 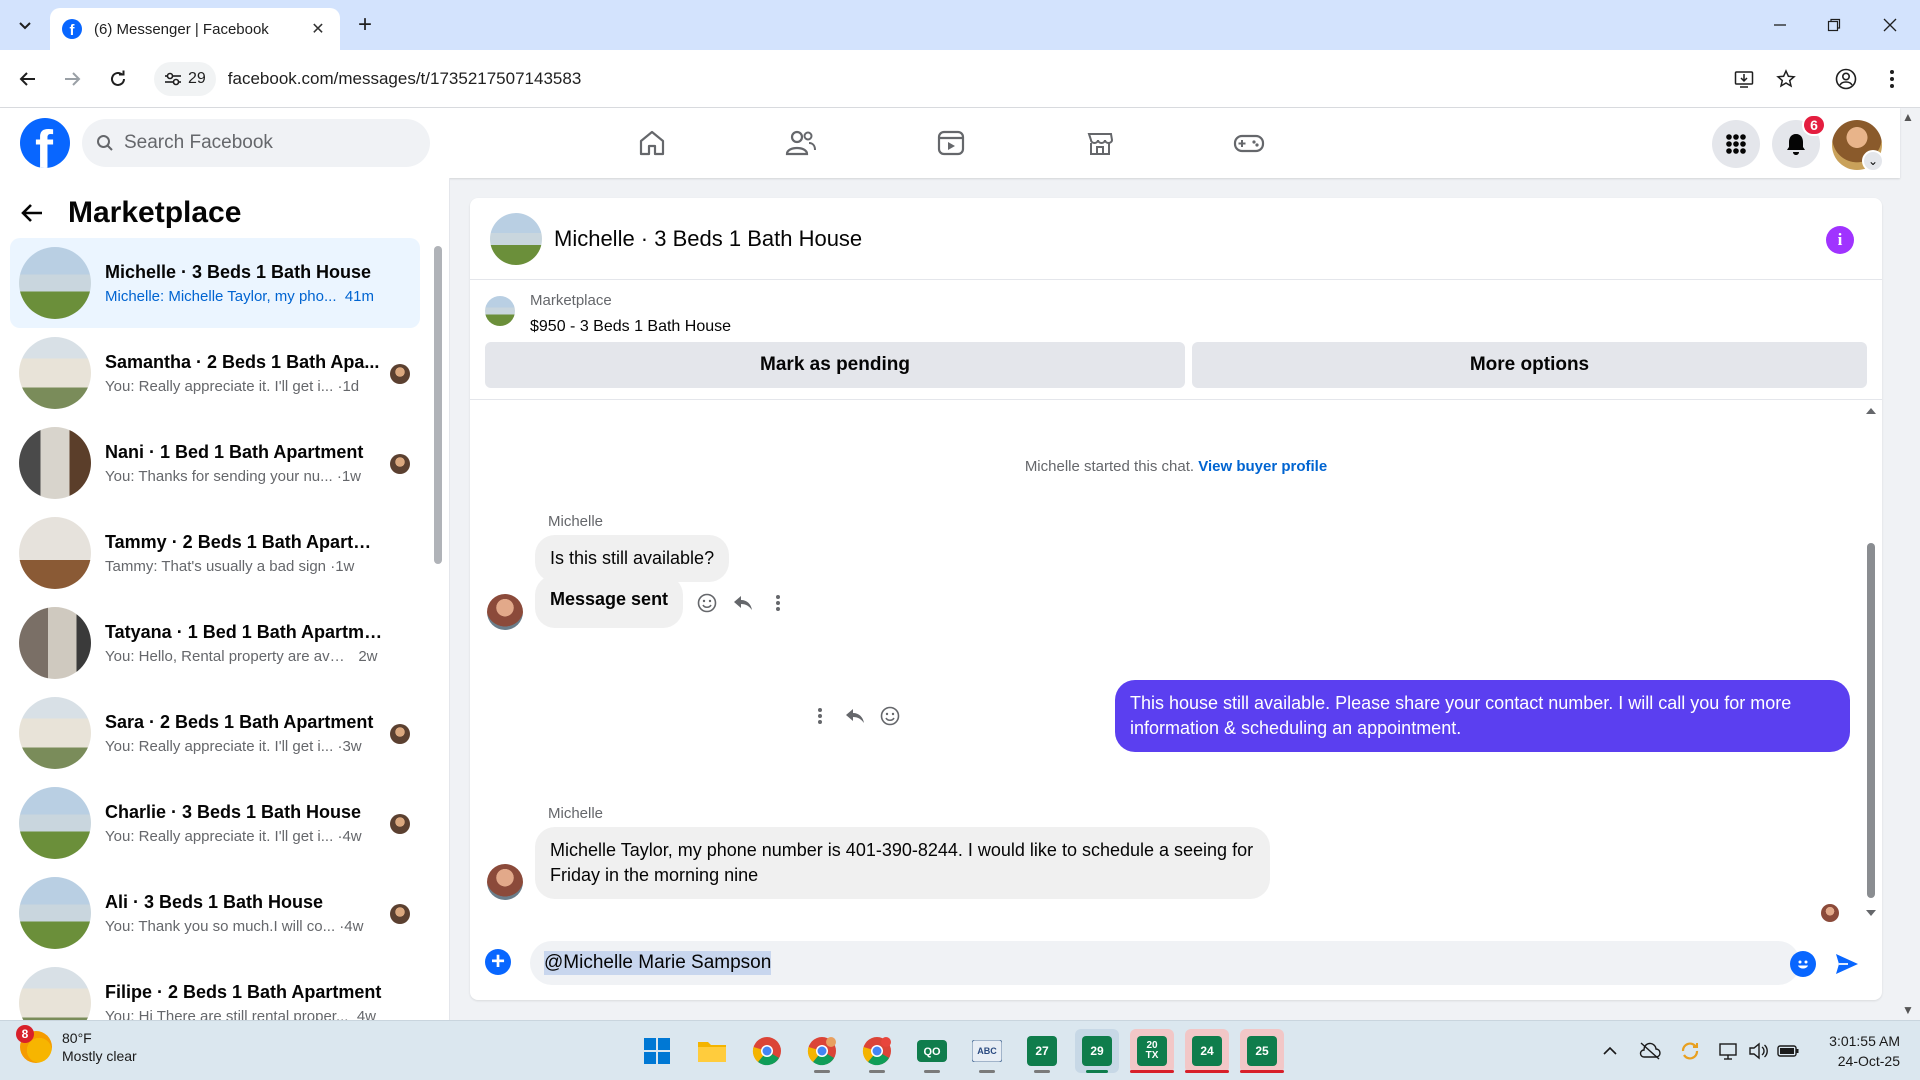 What do you see at coordinates (45, 143) in the screenshot?
I see `facebook-logo-icon: f` at bounding box center [45, 143].